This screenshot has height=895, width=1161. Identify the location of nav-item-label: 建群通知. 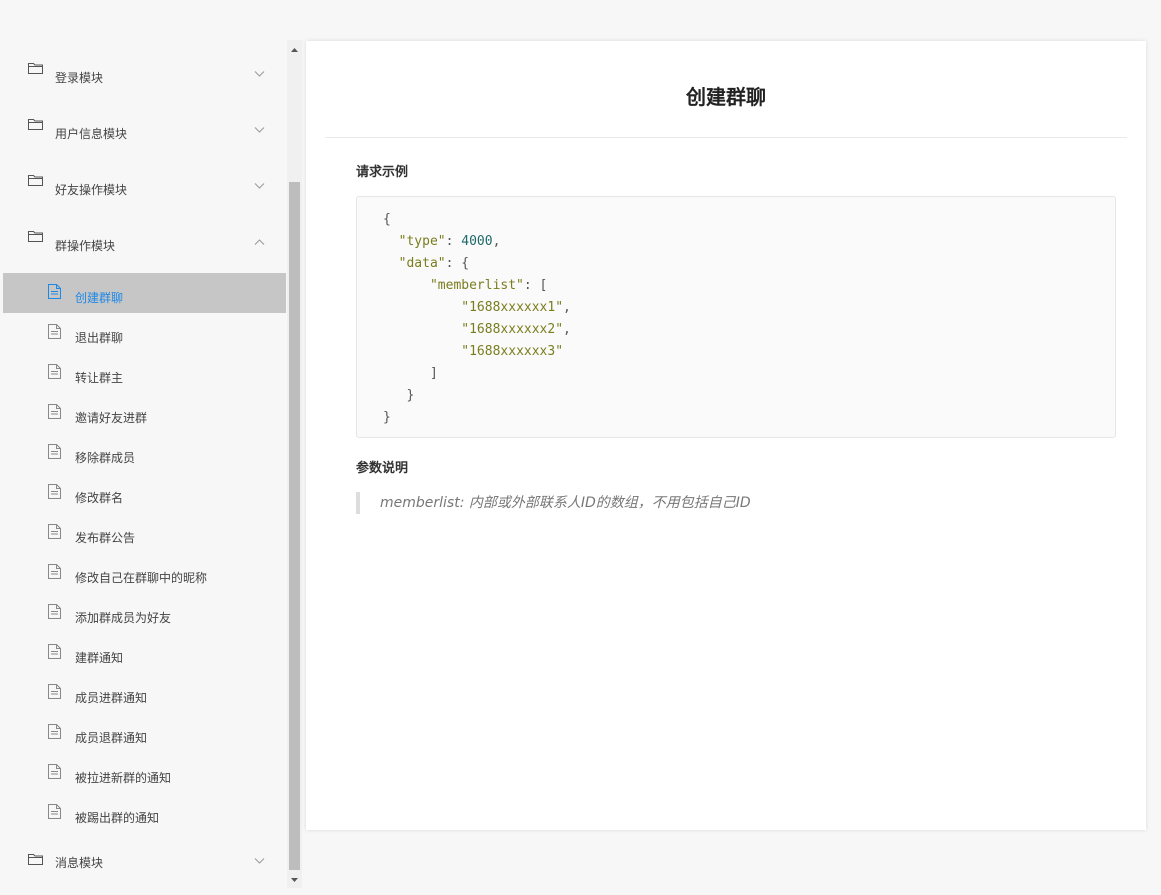
(99, 658).